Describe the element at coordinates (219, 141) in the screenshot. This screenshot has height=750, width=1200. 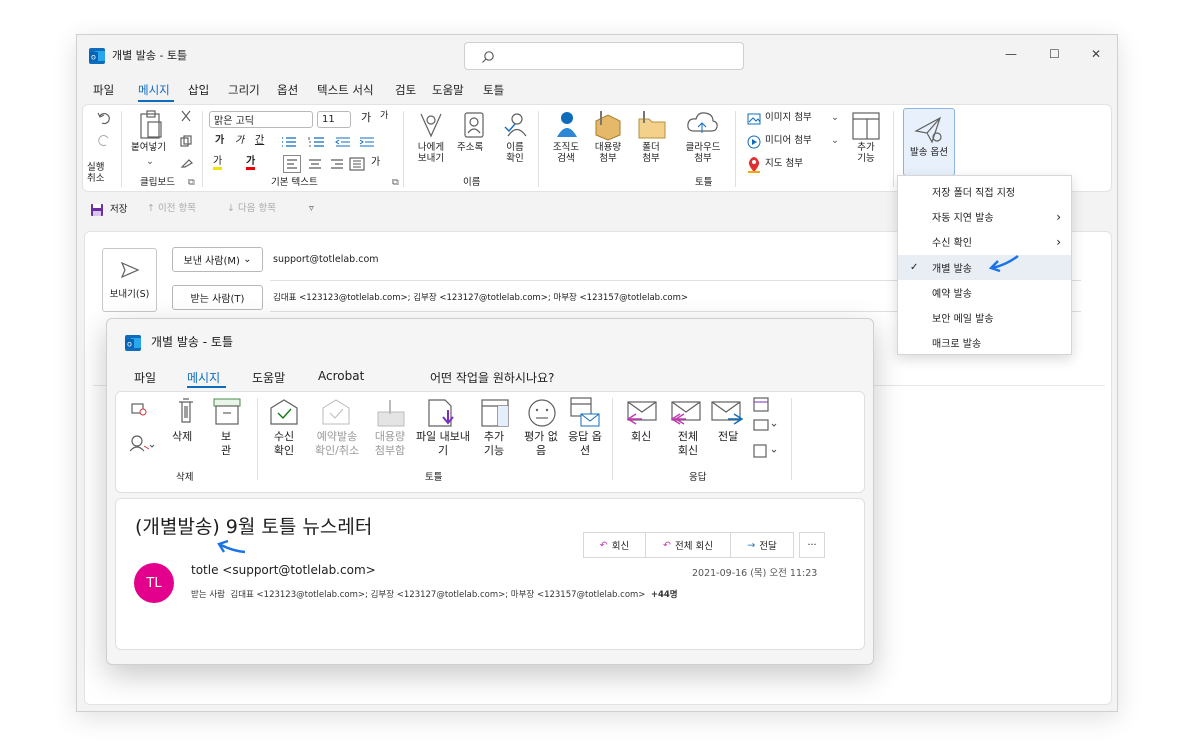
I see `bold-button: 가` at that location.